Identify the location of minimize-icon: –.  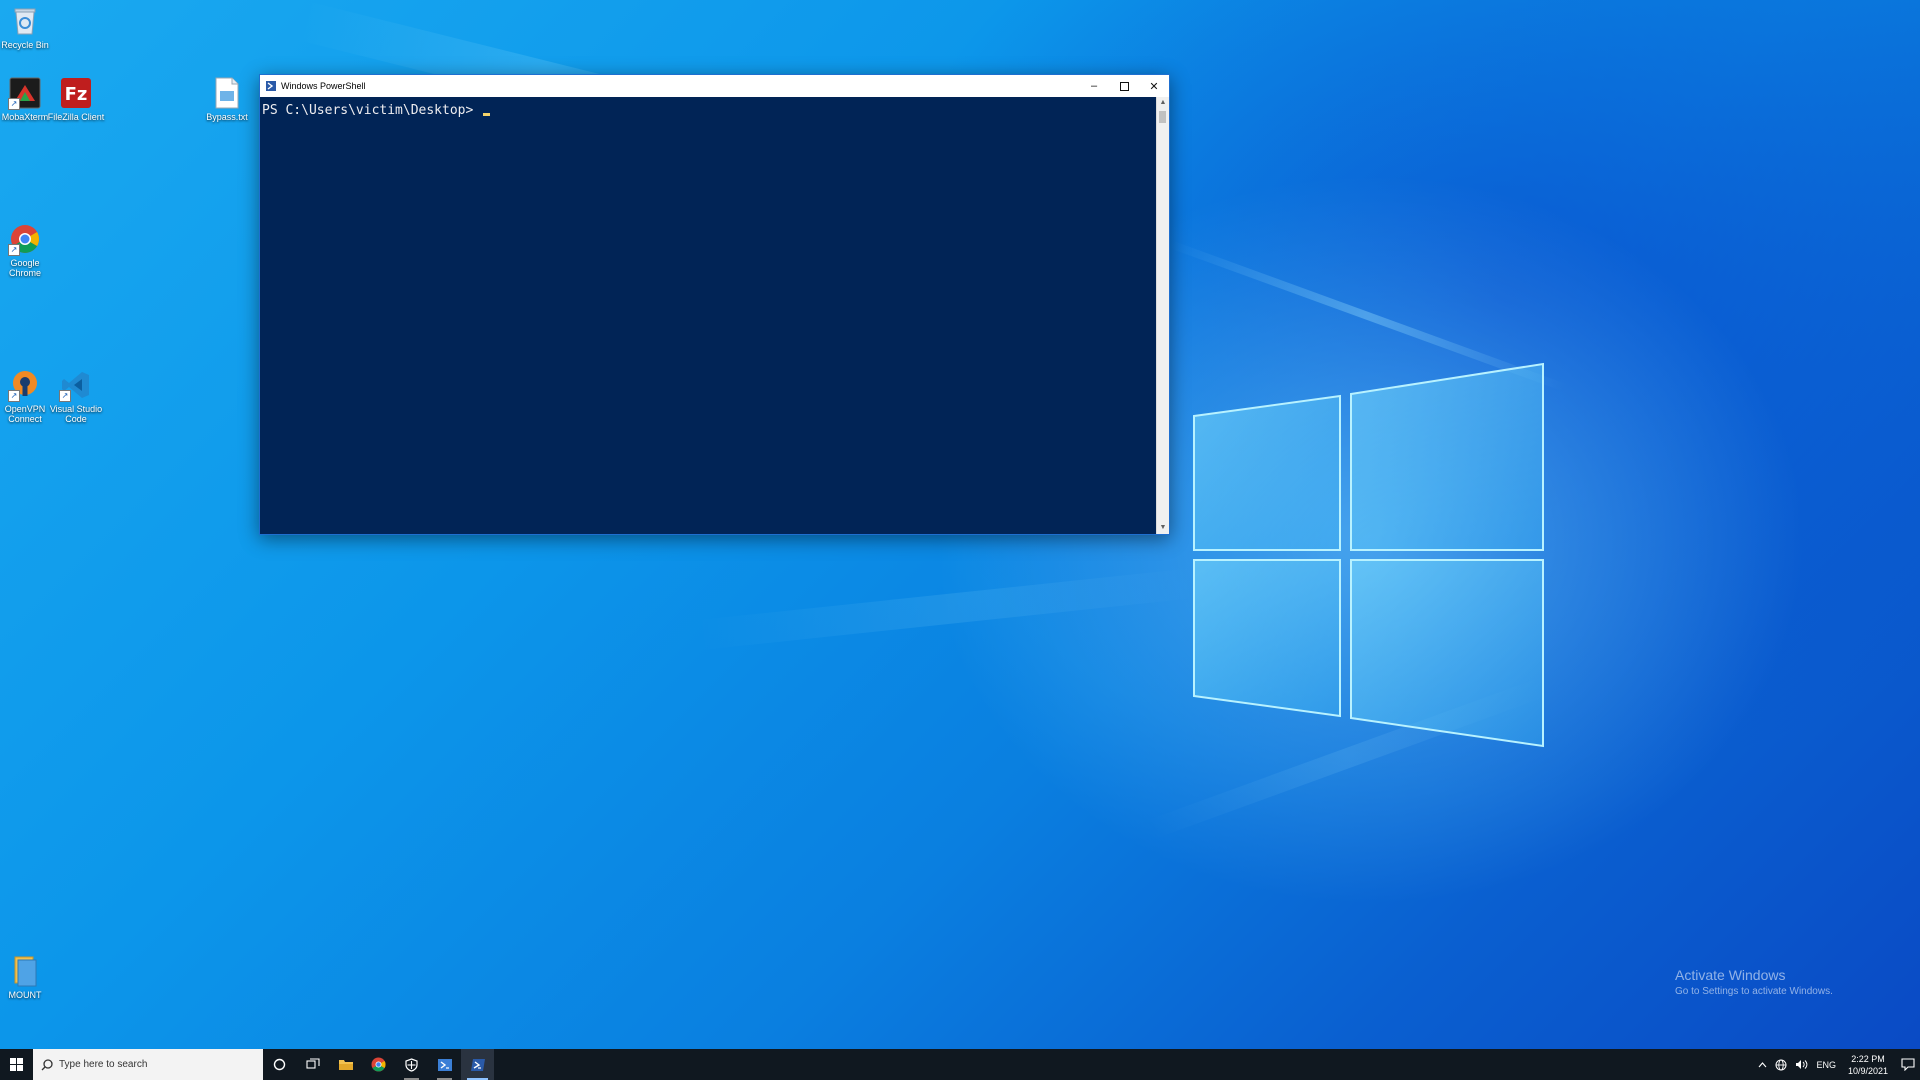
(1094, 86).